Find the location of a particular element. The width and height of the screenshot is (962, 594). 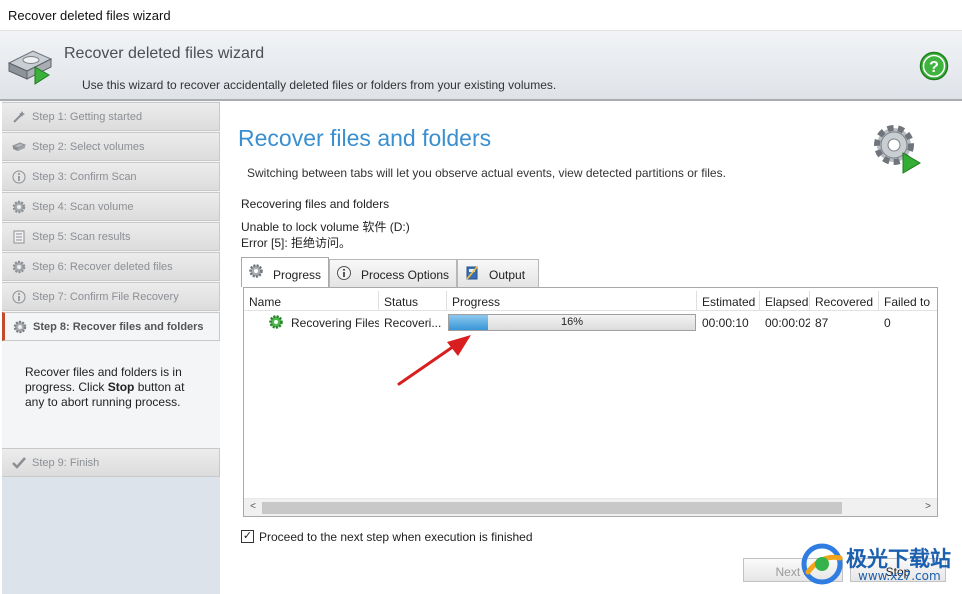

sidebar-step-9: Step 9: Finish is located at coordinates (111, 462).